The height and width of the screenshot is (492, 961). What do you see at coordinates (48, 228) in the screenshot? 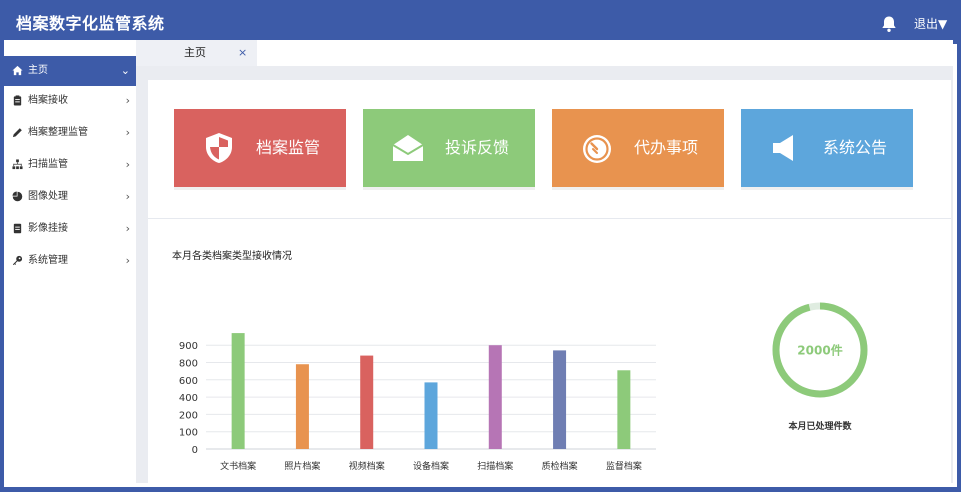
I see `sidebar-item-label: 影像挂接` at bounding box center [48, 228].